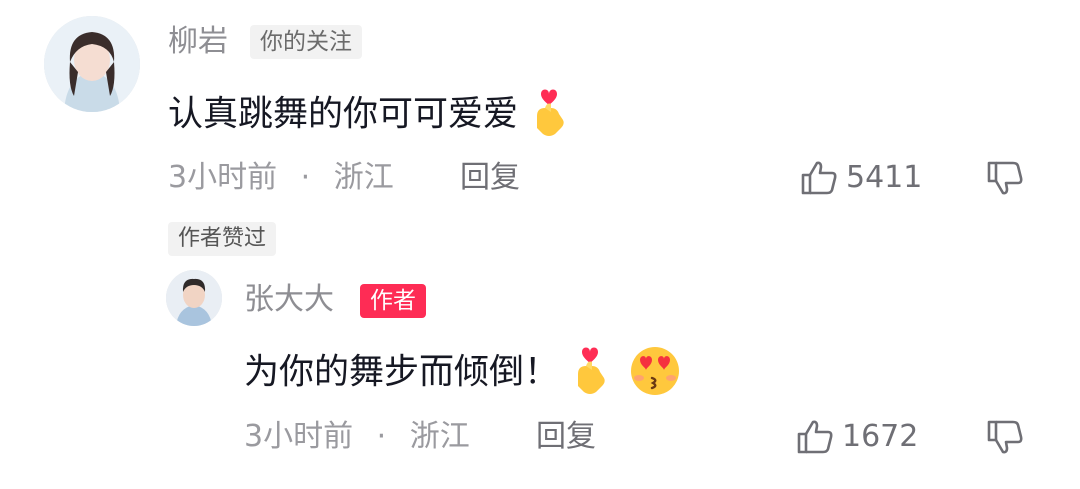  What do you see at coordinates (490, 178) in the screenshot?
I see `reply-button: 回复` at bounding box center [490, 178].